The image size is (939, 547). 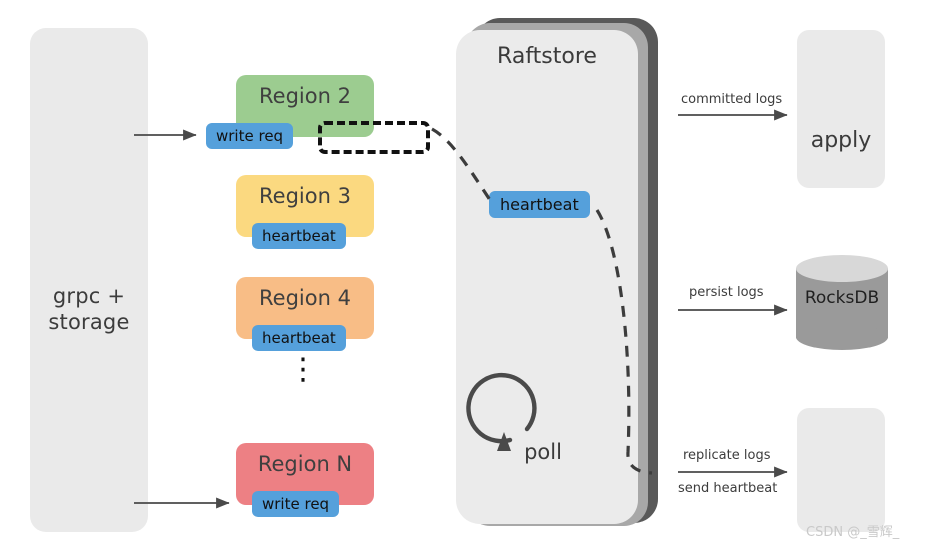 What do you see at coordinates (841, 109) in the screenshot?
I see `apply-block: apply` at bounding box center [841, 109].